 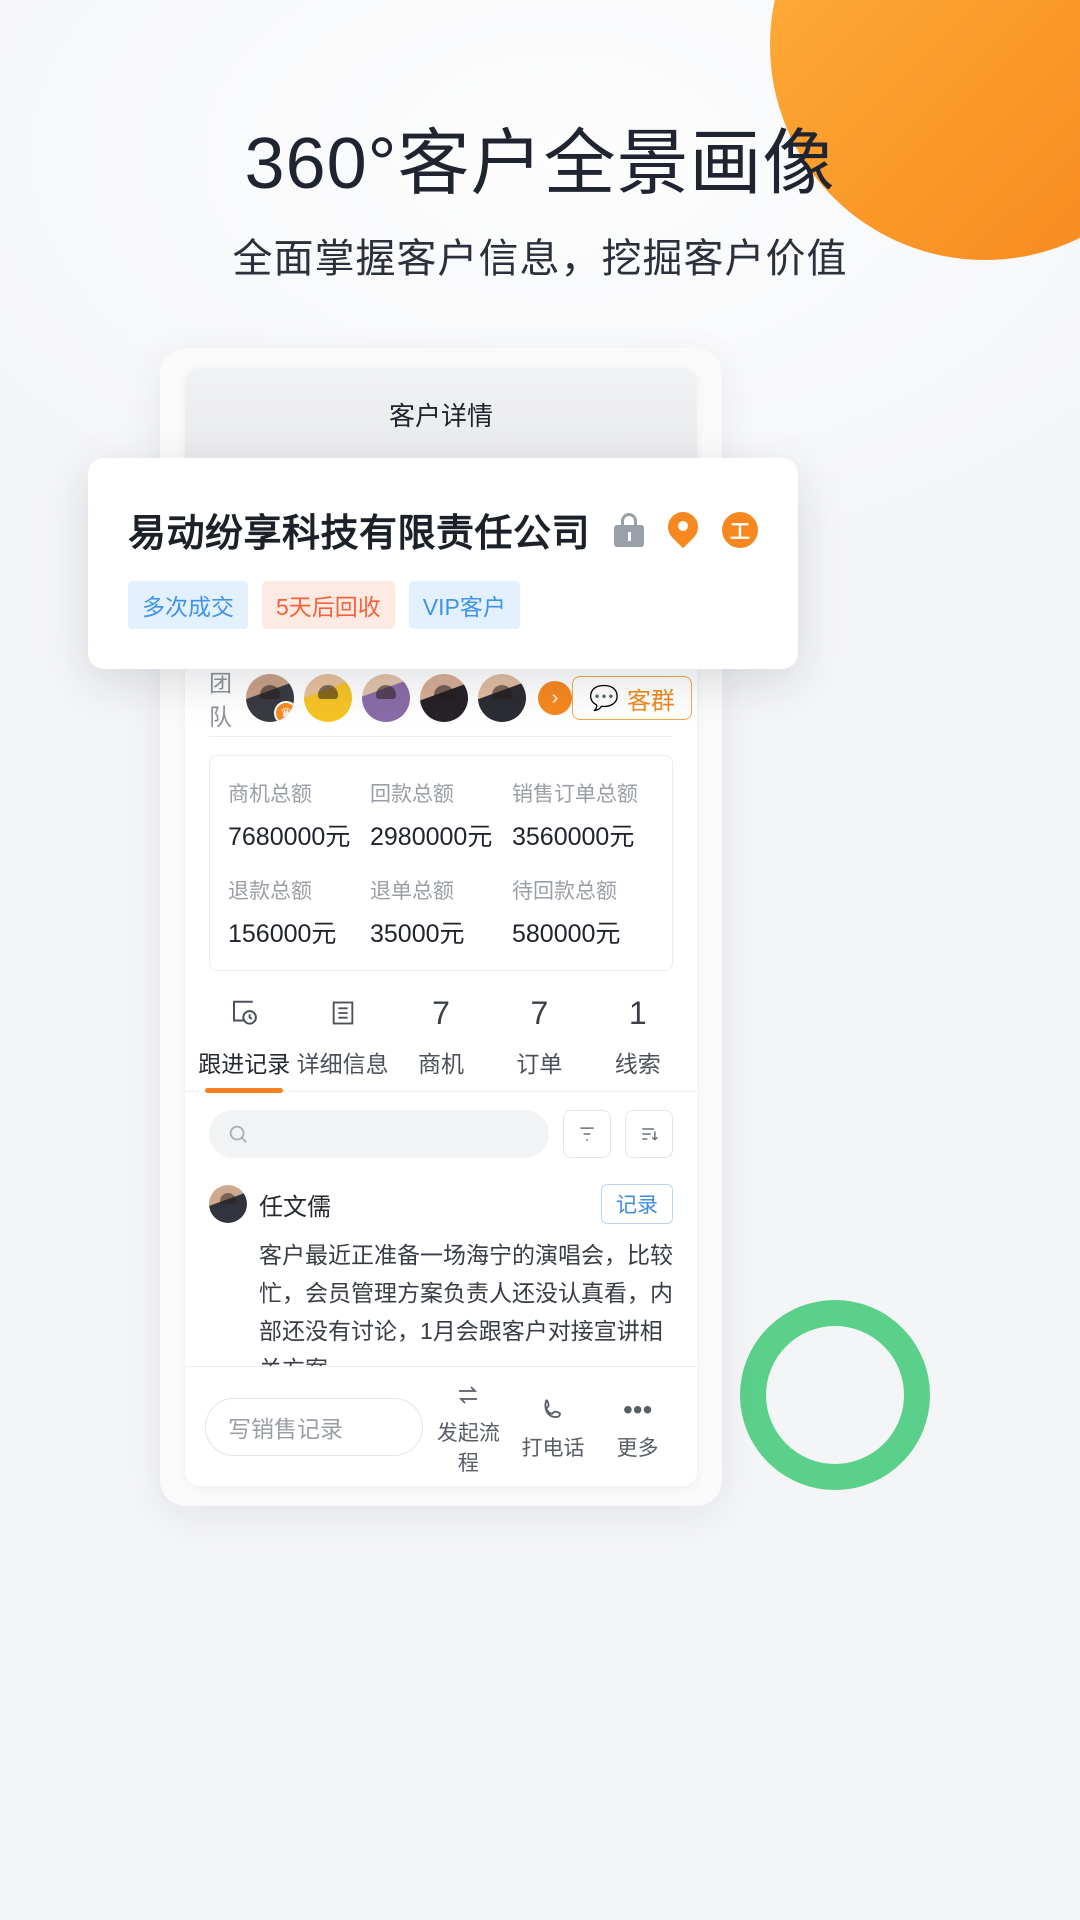 I want to click on stat-cell: 待回款总额 580000元, so click(x=583, y=912).